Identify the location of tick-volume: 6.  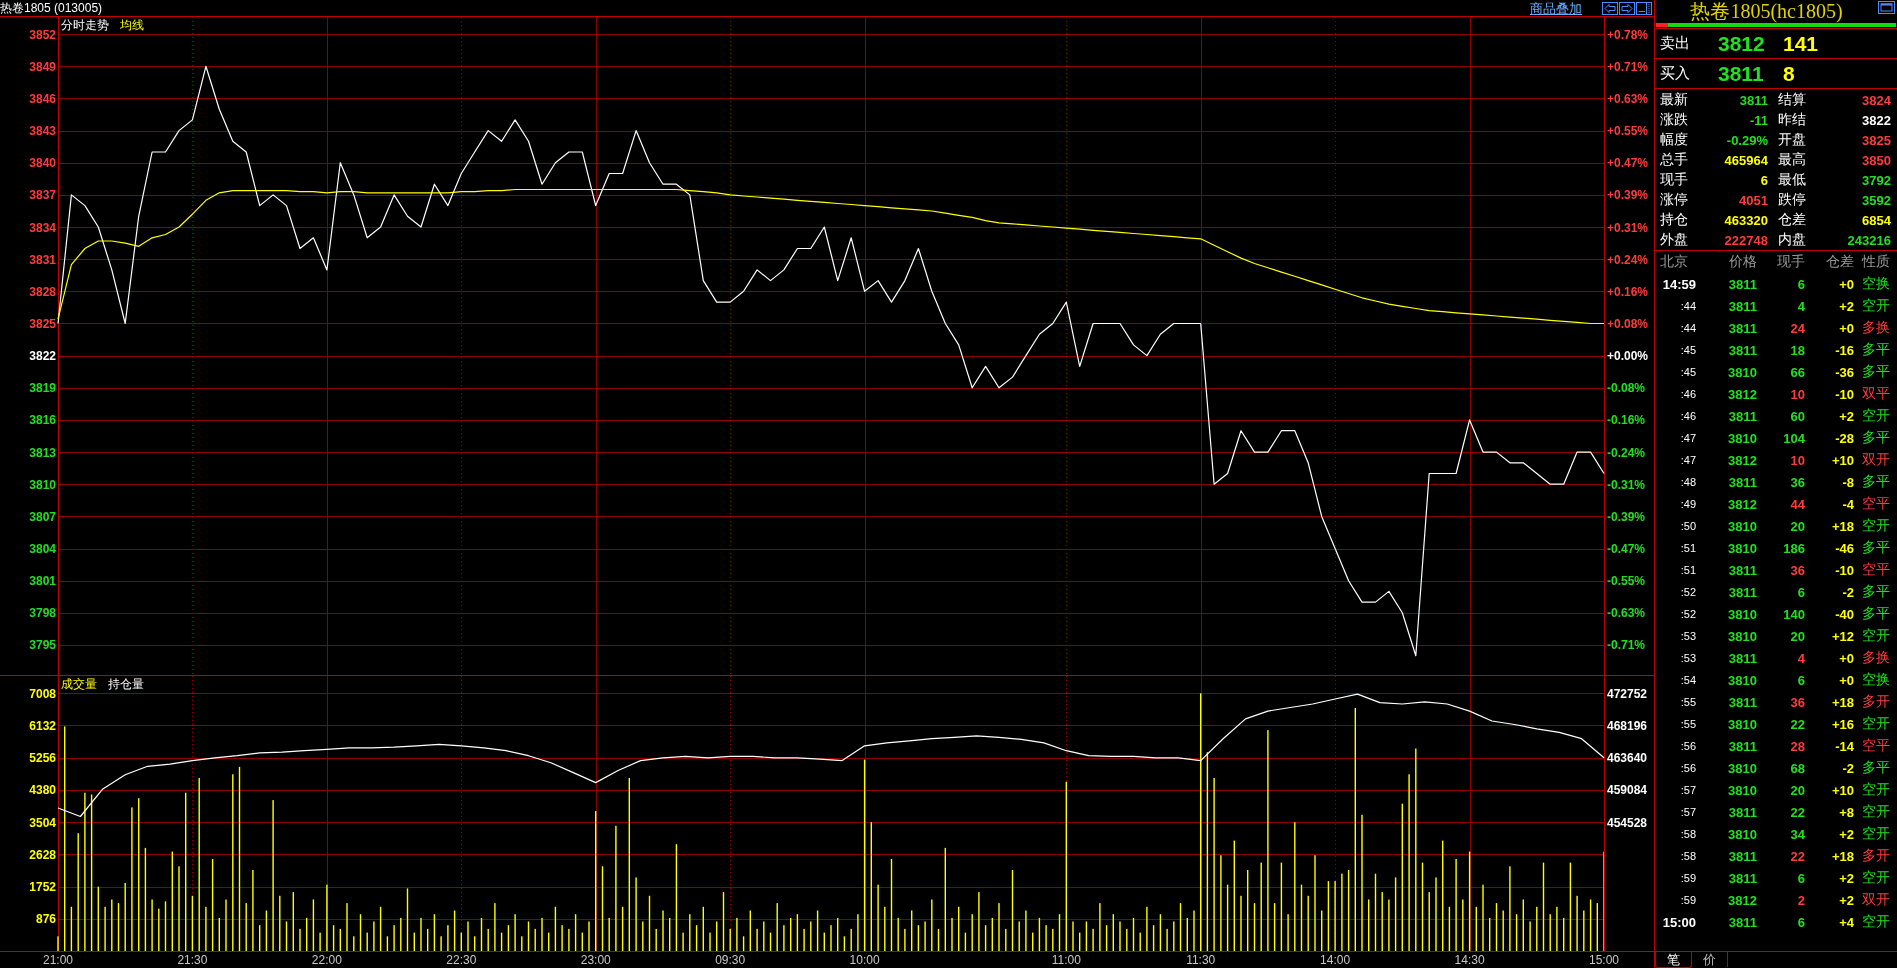
(1801, 592).